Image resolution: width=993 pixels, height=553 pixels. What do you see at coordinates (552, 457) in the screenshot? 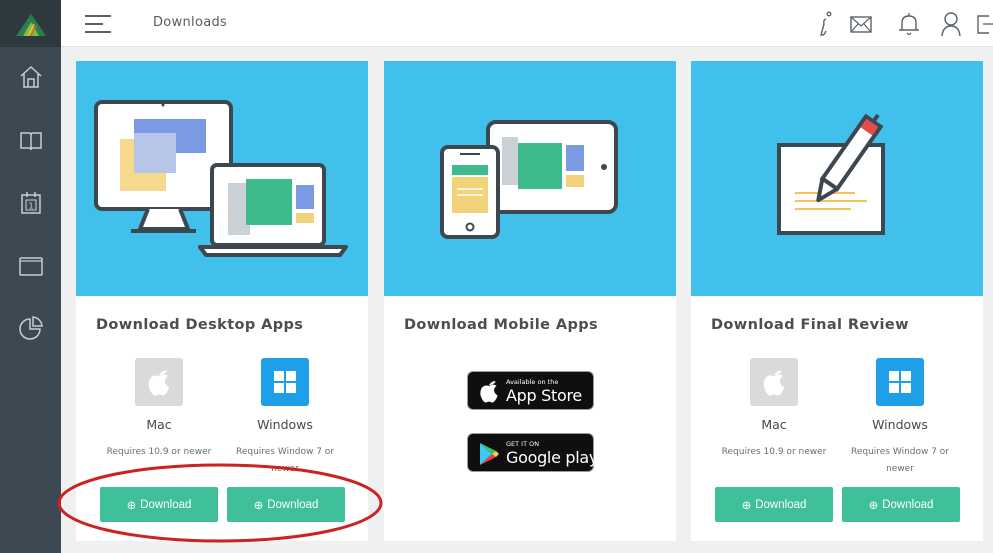
I see `google-play-big-text: Google play` at bounding box center [552, 457].